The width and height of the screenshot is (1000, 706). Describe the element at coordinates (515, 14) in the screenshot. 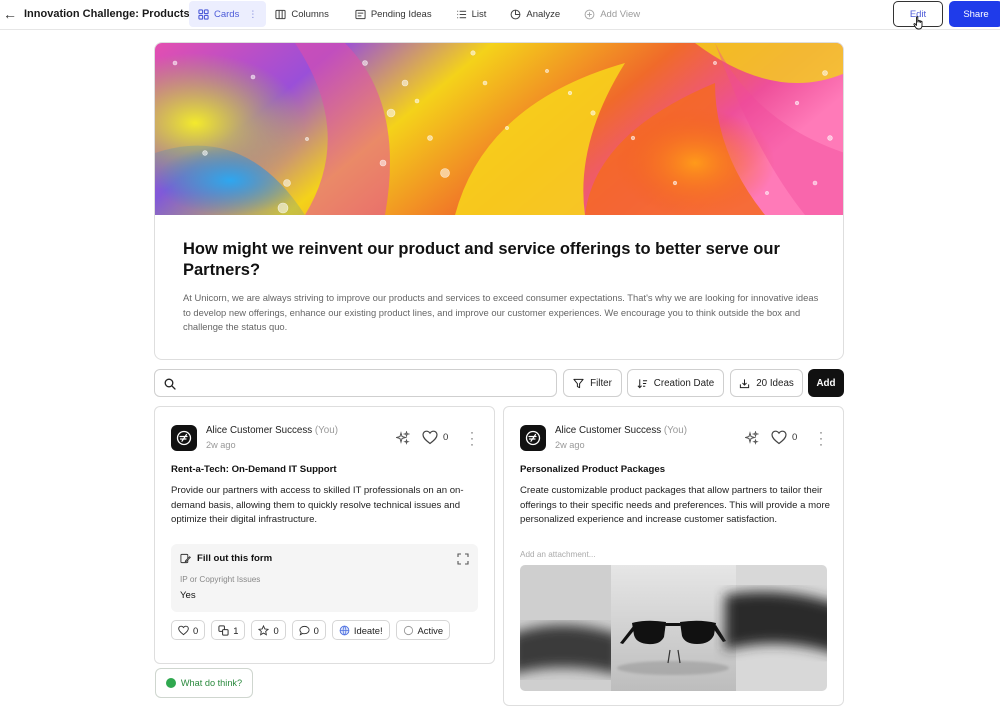

I see `analyze-icon` at that location.